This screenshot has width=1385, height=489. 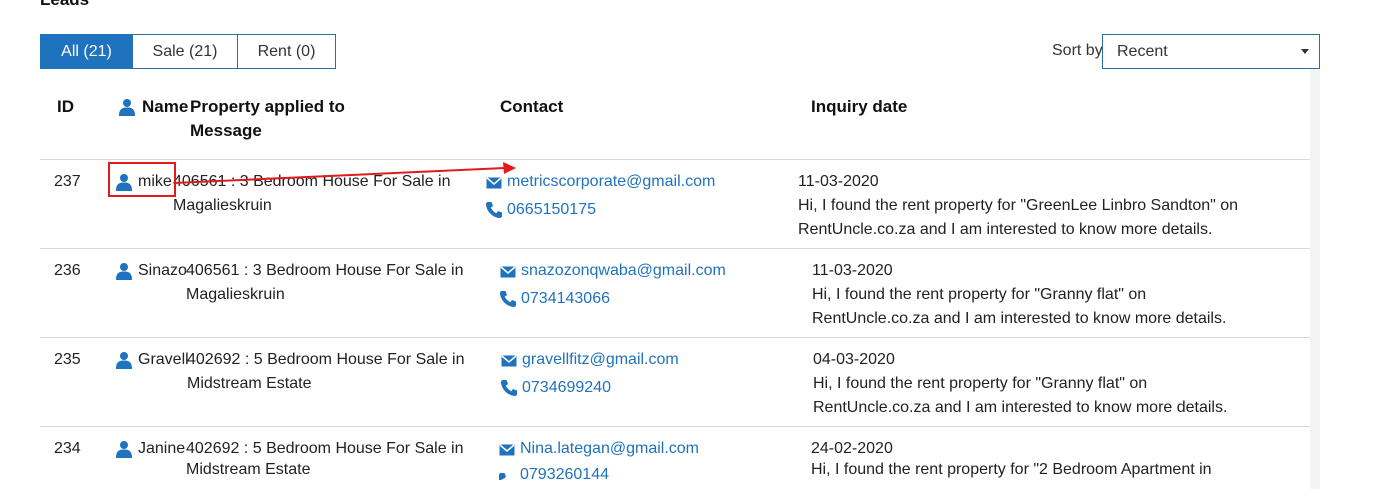 I want to click on lead-property: 402692 : 5 Bedroom House For Sale in, so click(x=326, y=359).